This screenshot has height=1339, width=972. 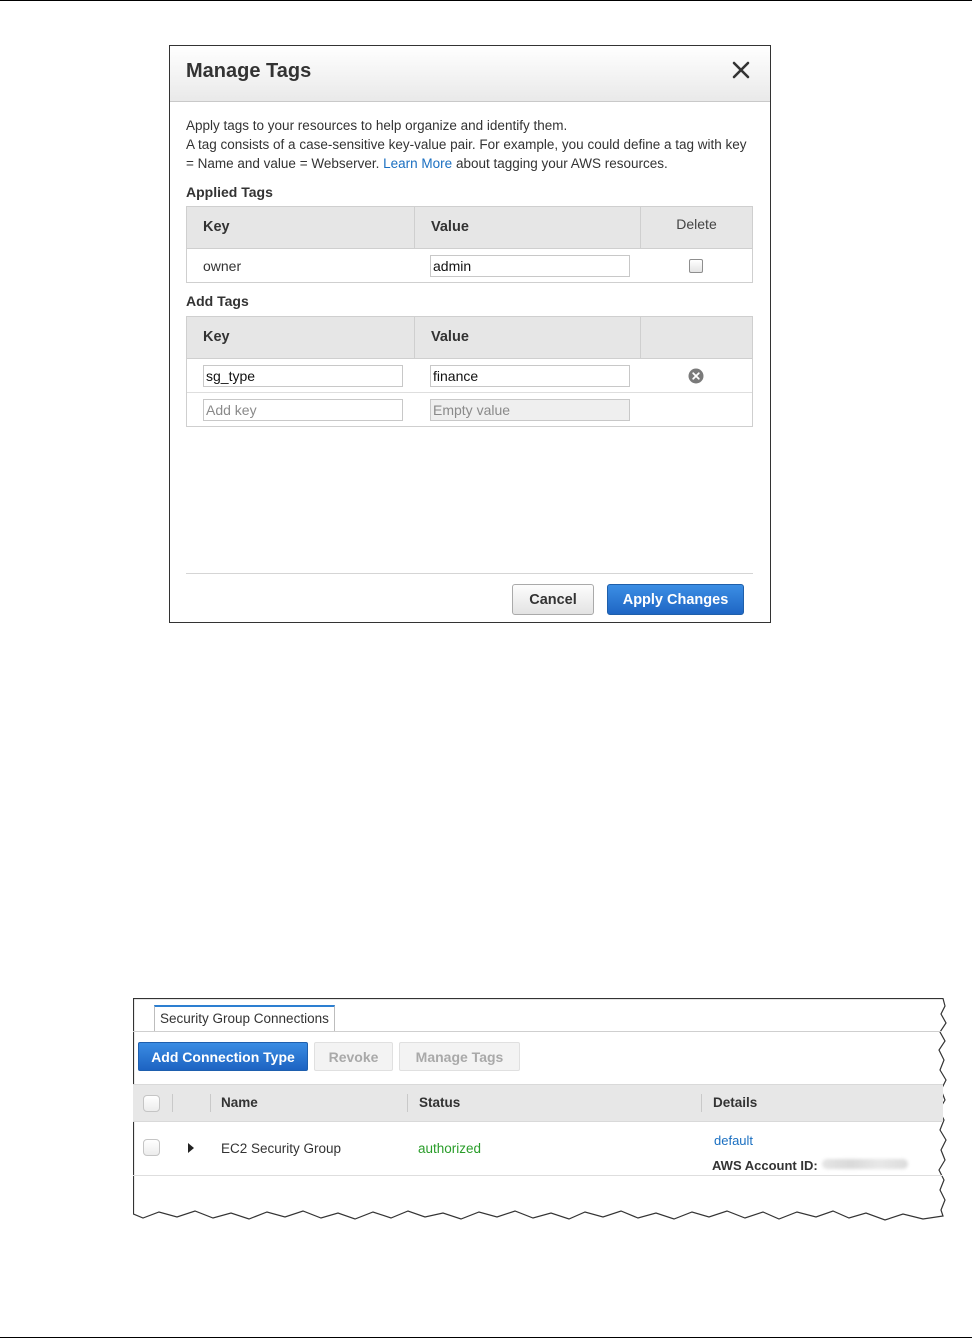 I want to click on column-name: Name, so click(x=239, y=1102).